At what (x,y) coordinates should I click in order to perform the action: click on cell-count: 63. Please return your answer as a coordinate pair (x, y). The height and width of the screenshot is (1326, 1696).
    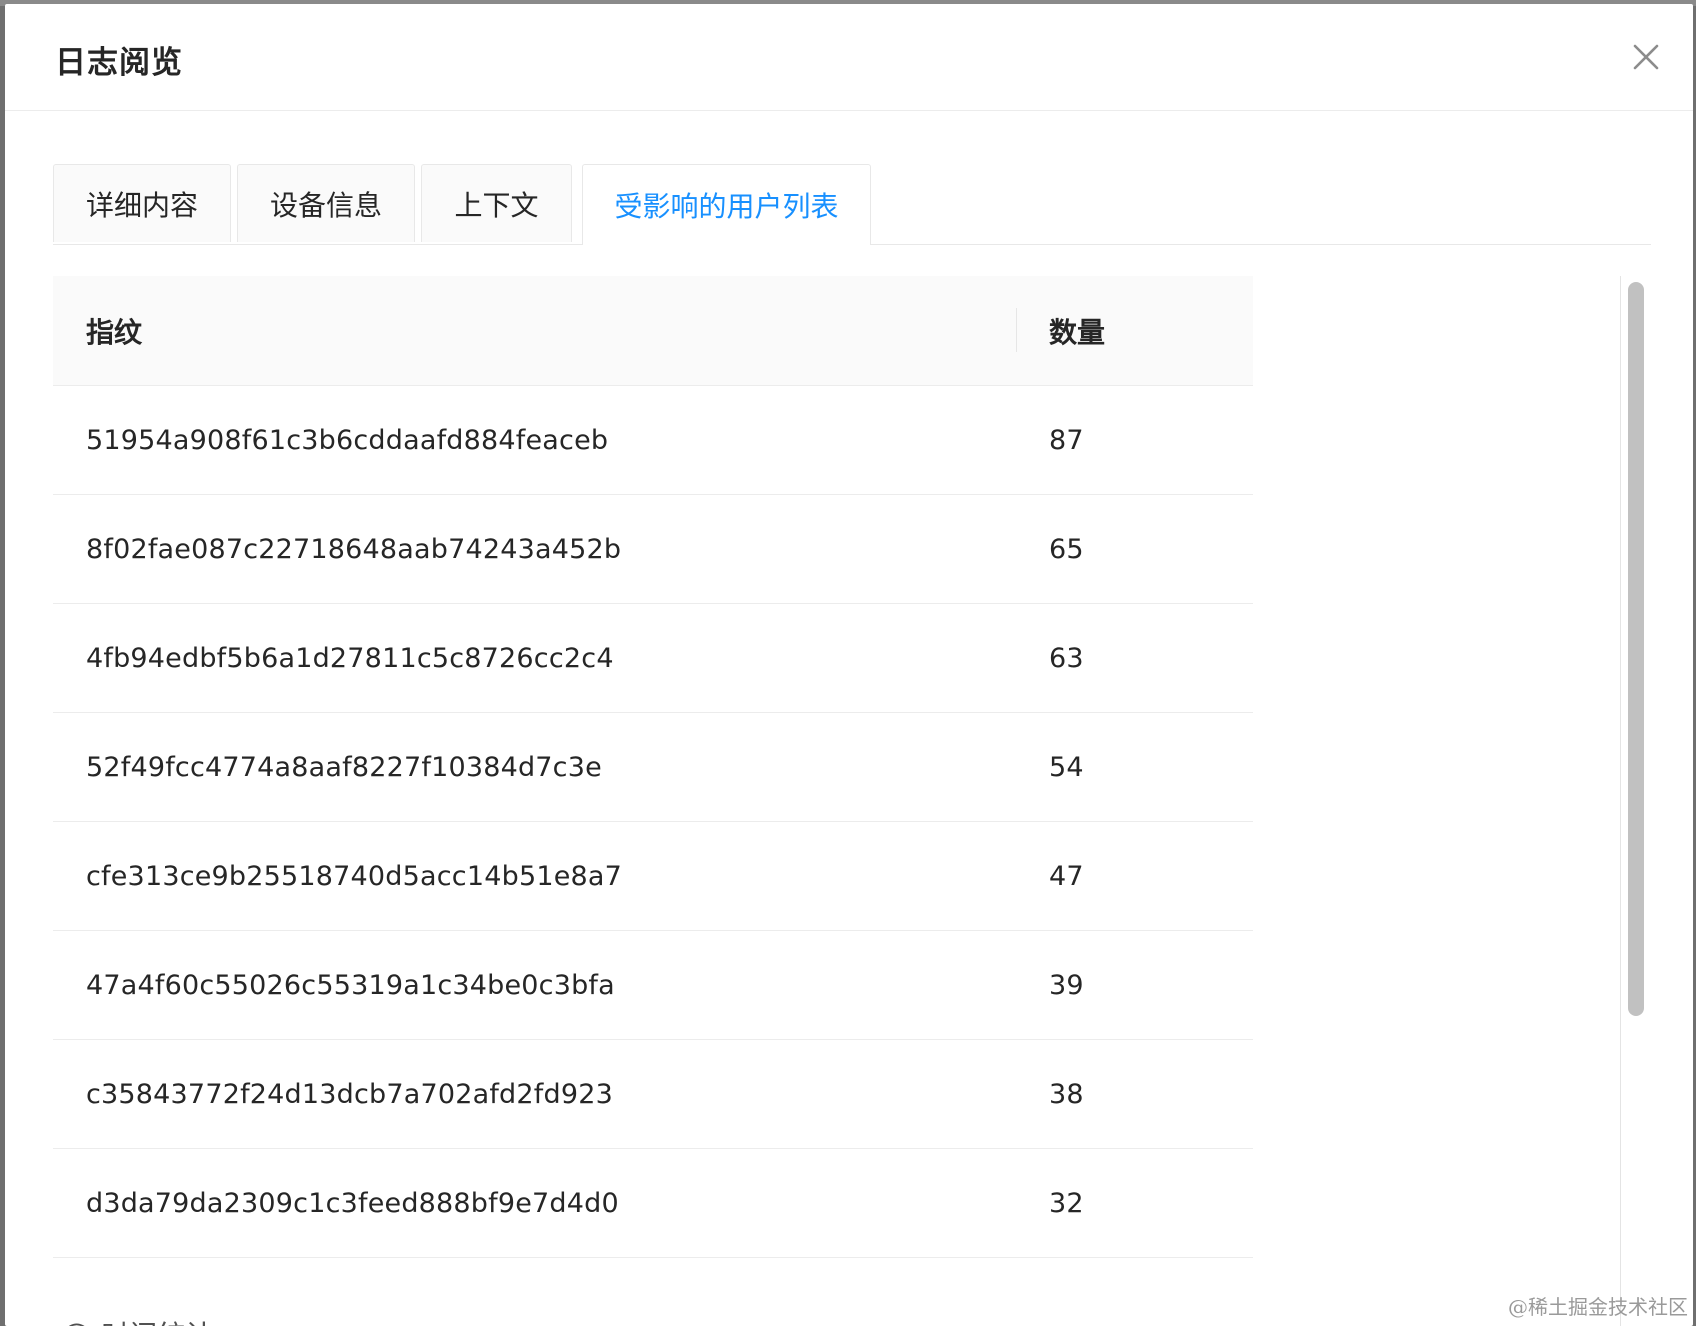
    Looking at the image, I should click on (1066, 658).